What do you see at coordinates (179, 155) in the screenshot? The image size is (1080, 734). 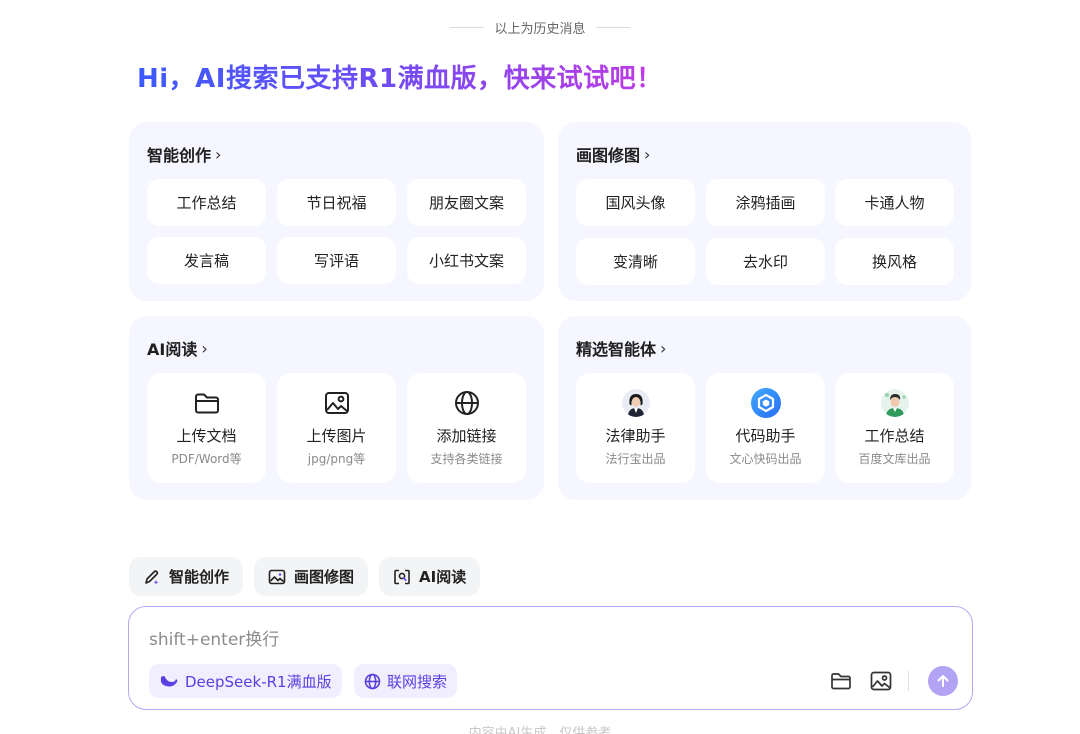 I see `writing-card-title-text: 智能创作` at bounding box center [179, 155].